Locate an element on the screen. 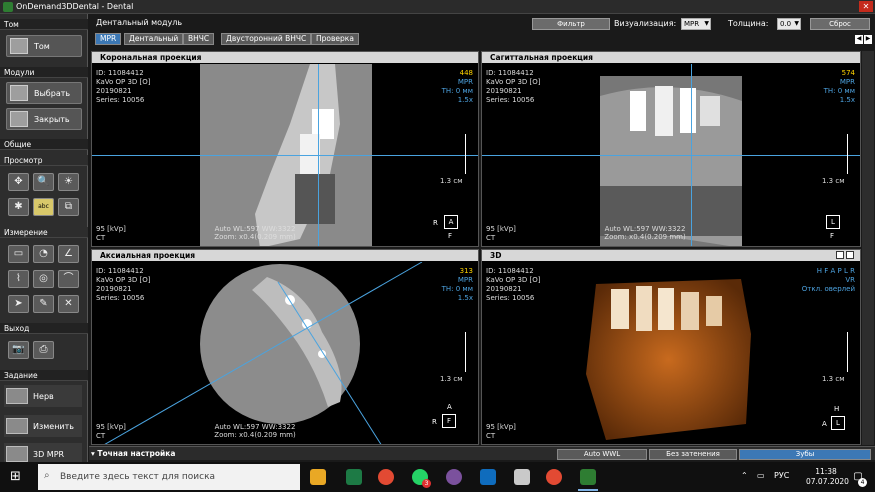 Image resolution: width=875 pixels, height=492 pixels. network-icon: ▭ is located at coordinates (761, 475).